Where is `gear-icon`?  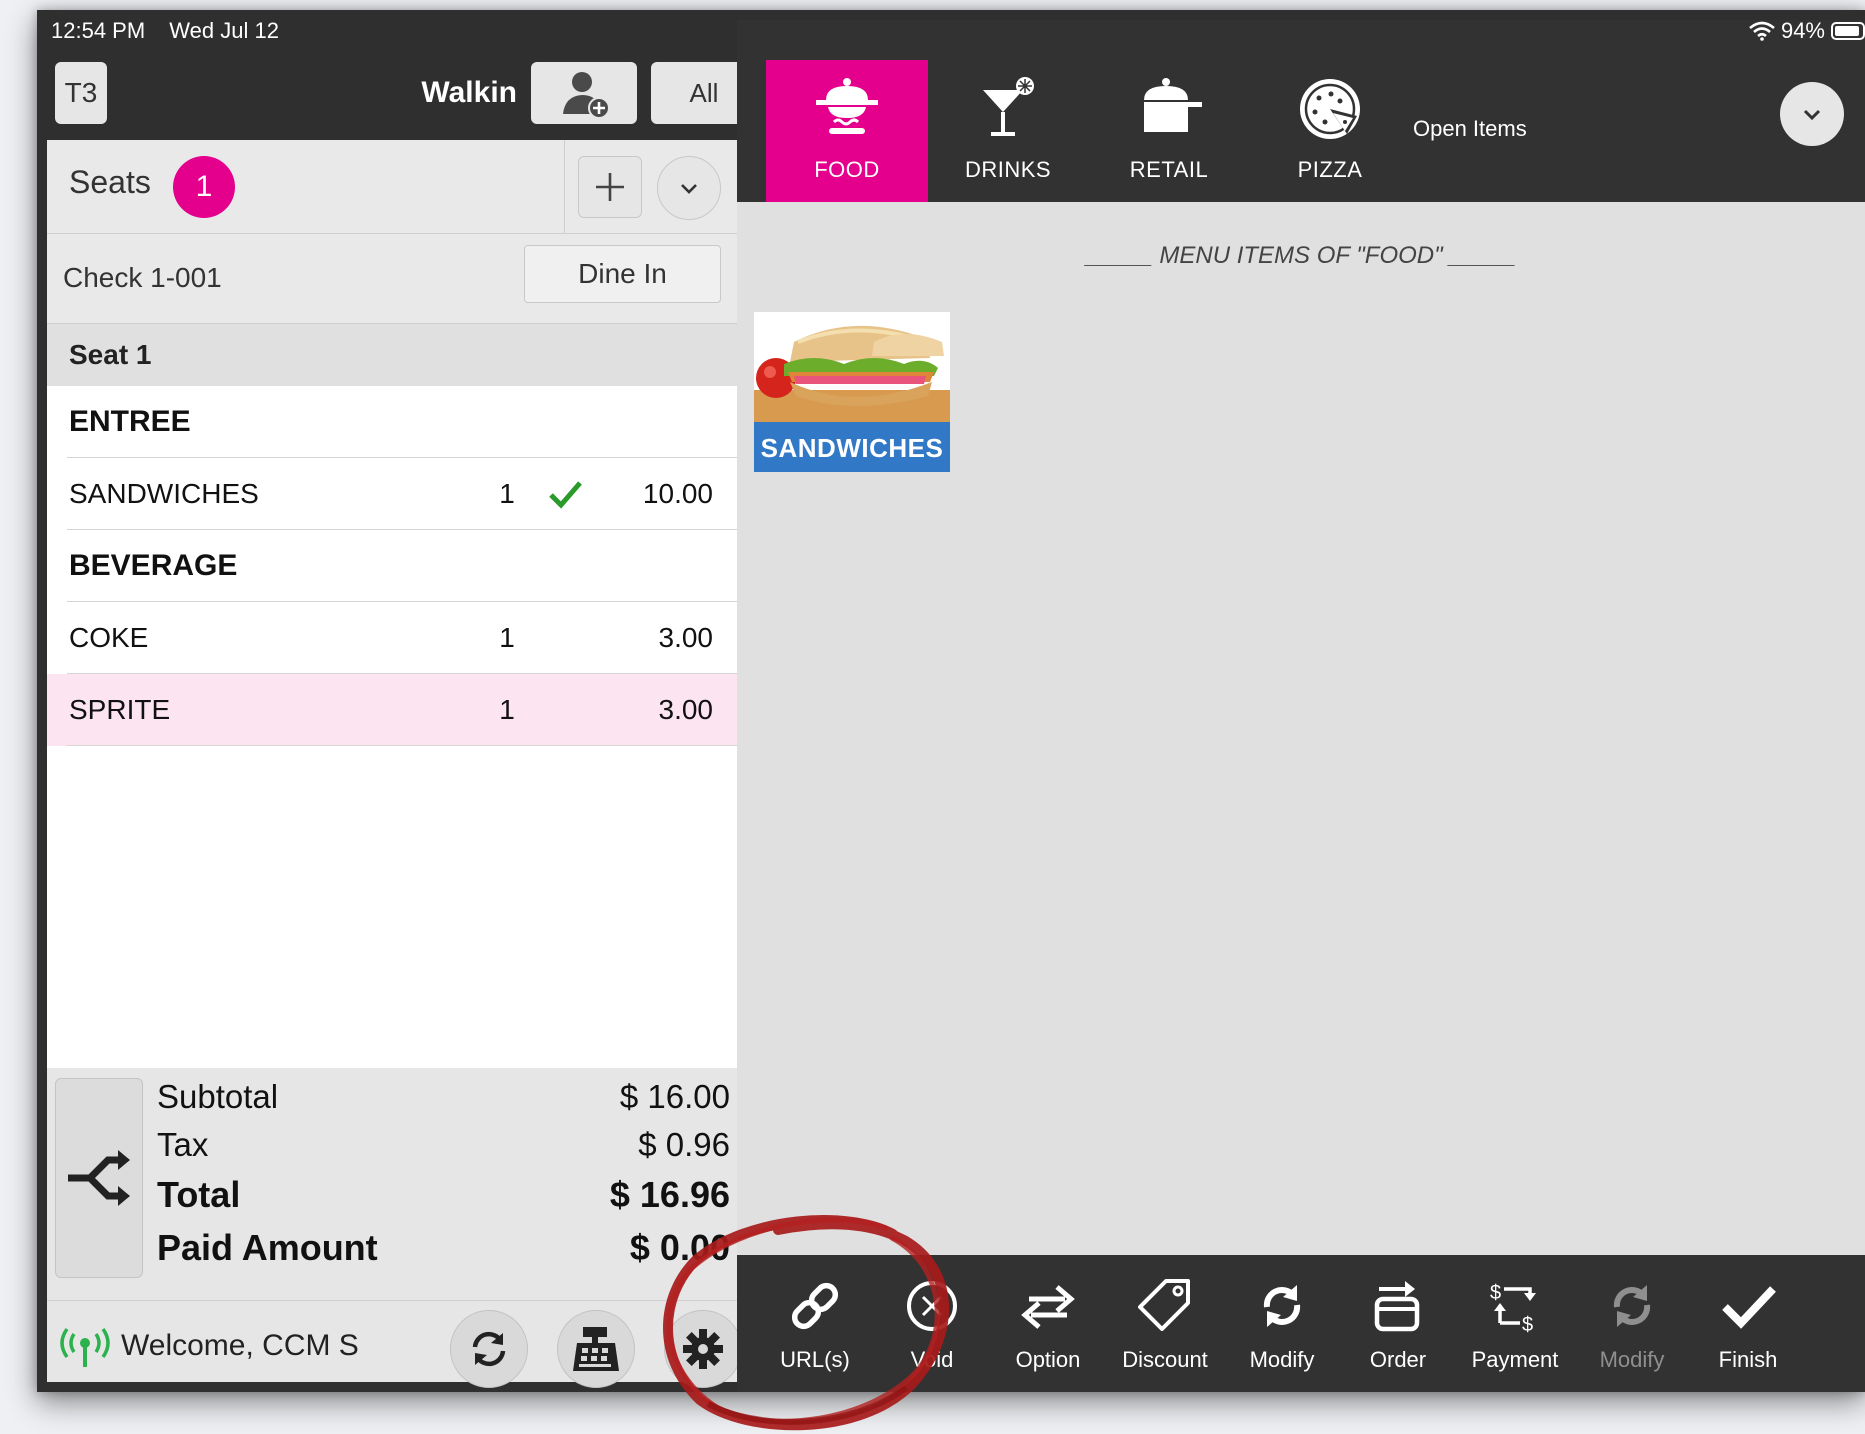 gear-icon is located at coordinates (703, 1349).